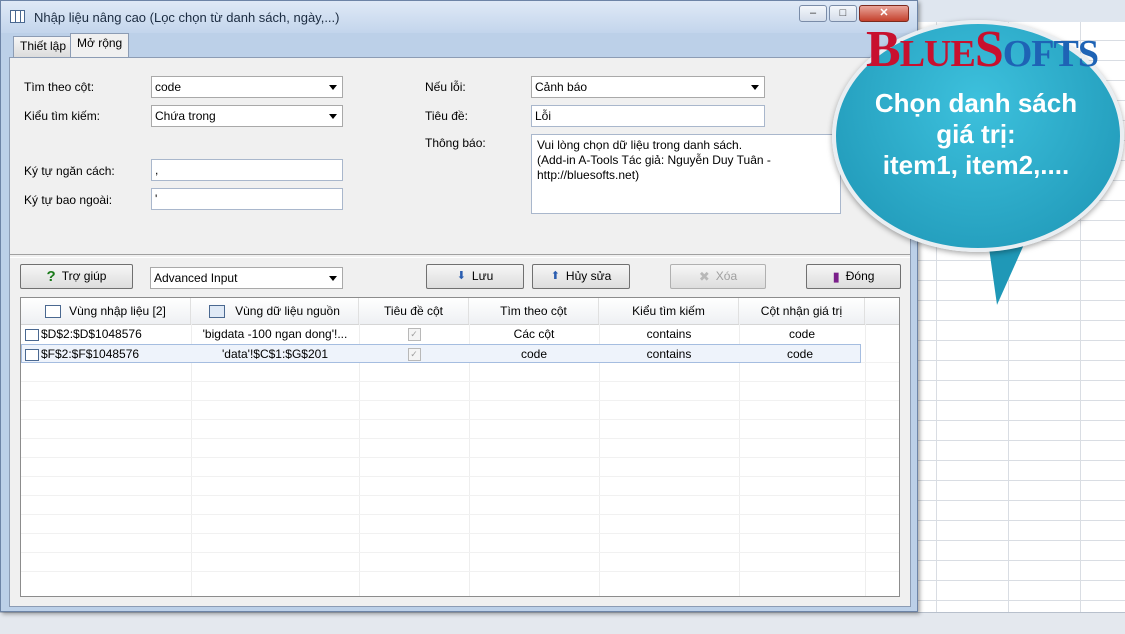 Image resolution: width=1125 pixels, height=634 pixels. Describe the element at coordinates (43, 46) in the screenshot. I see `tab-setup: Thiết lập` at that location.